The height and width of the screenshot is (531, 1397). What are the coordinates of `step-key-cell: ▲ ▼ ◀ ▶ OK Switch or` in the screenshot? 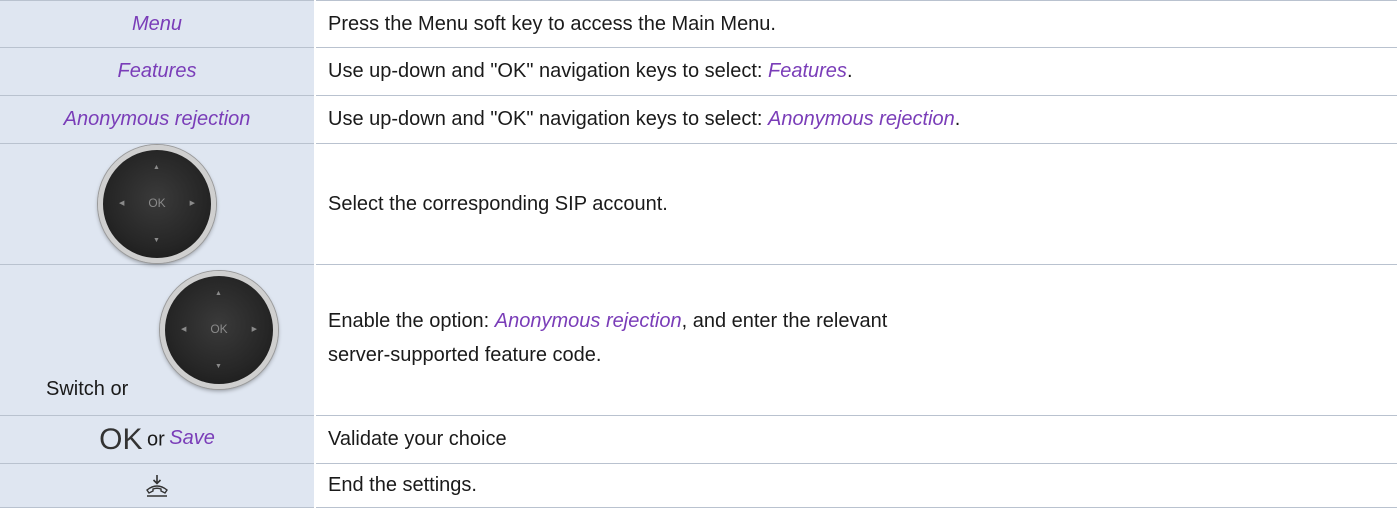 It's located at (158, 340).